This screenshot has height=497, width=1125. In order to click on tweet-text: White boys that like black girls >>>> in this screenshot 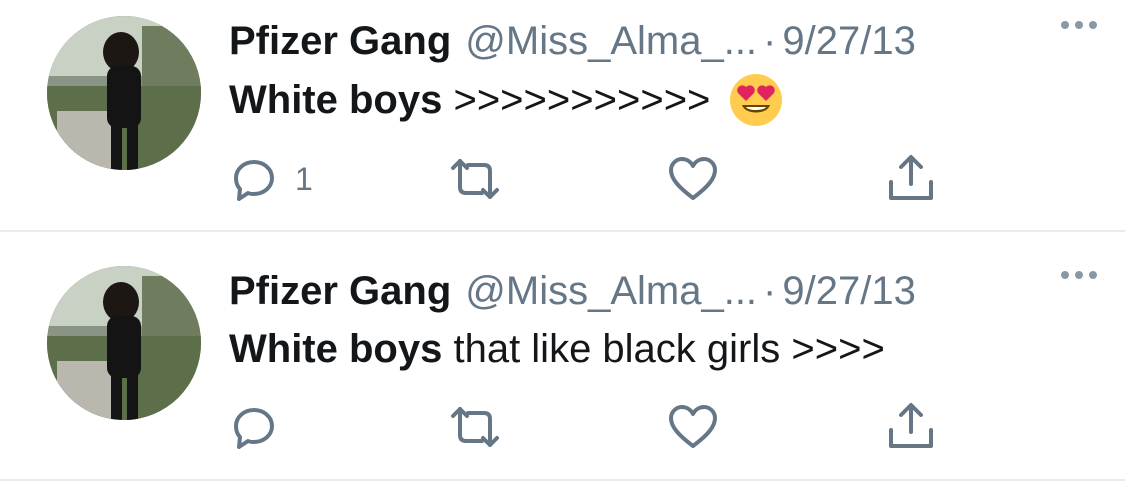, I will do `click(557, 349)`.